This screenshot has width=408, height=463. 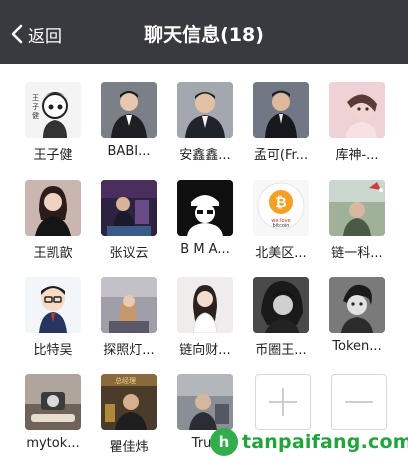 I want to click on site-watermark: h tanpaifang.com, so click(x=309, y=442).